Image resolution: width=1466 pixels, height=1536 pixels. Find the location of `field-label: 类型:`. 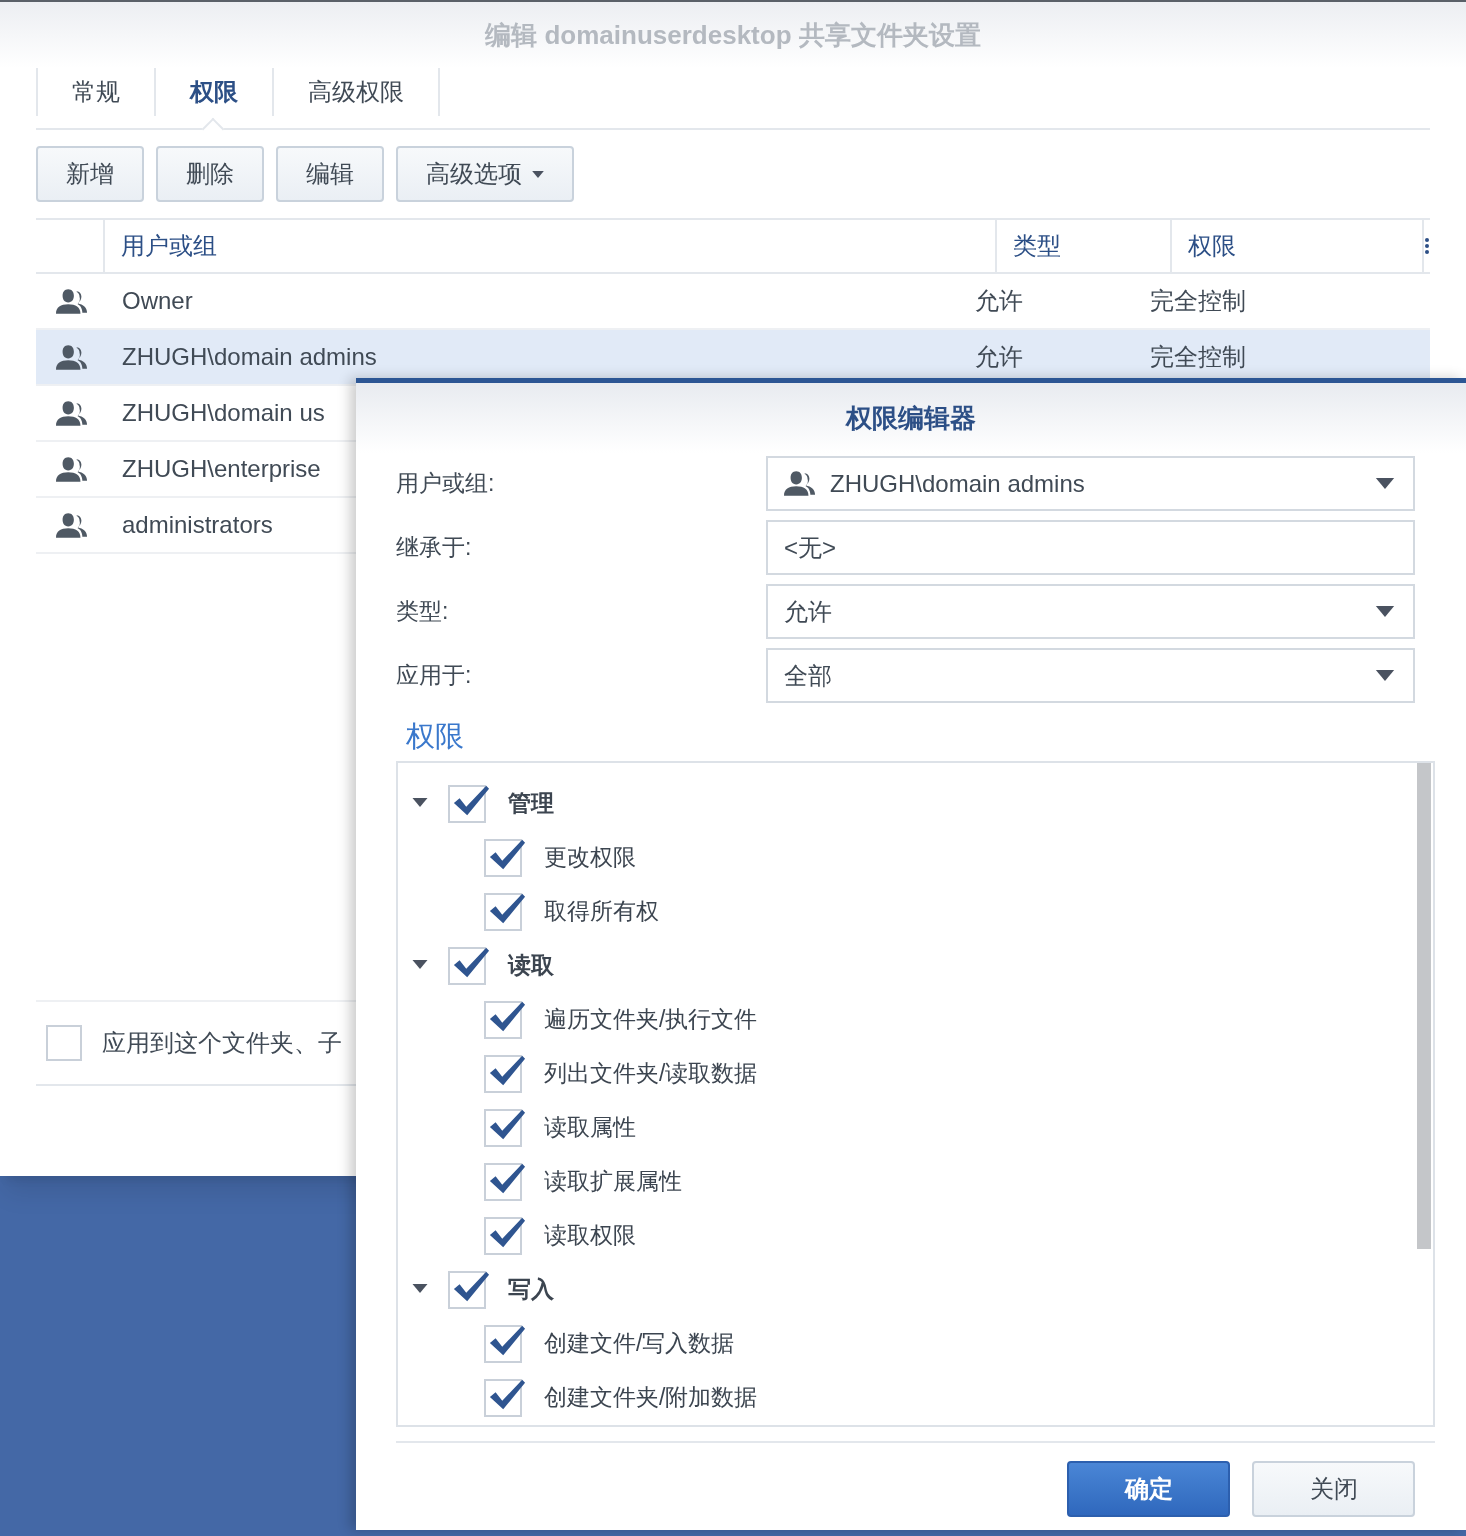

field-label: 类型: is located at coordinates (423, 612).